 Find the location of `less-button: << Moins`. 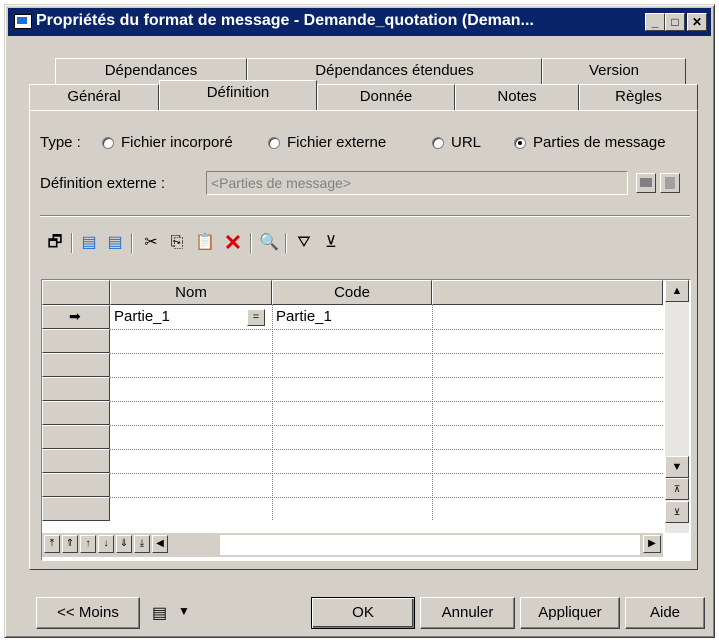

less-button: << Moins is located at coordinates (88, 613).